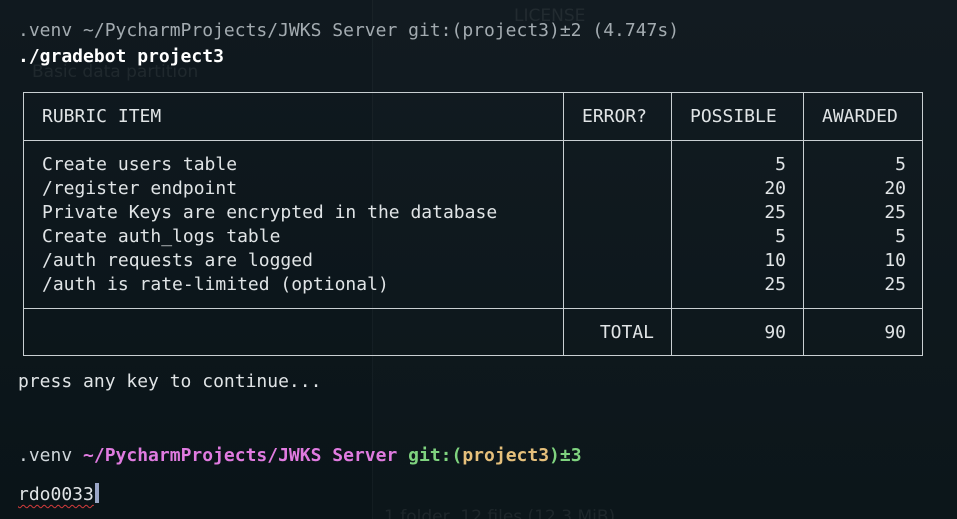  Describe the element at coordinates (860, 116) in the screenshot. I see `header-awarded: AWARDED` at that location.